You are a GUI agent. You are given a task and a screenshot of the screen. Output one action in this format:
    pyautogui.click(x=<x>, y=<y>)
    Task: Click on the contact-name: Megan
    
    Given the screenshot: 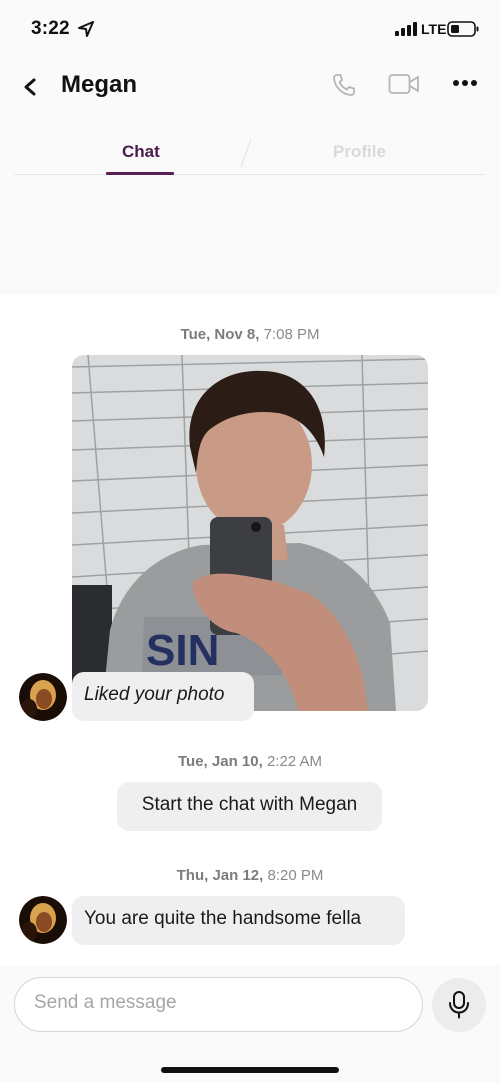 What is the action you would take?
    pyautogui.click(x=99, y=84)
    